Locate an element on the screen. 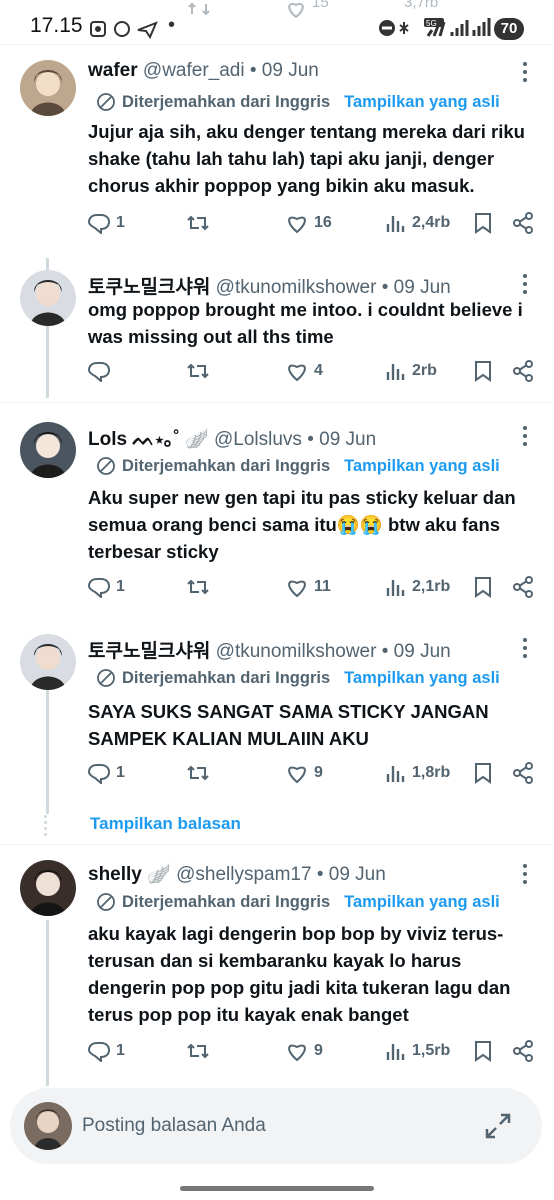  reply-button is located at coordinates (102, 371).